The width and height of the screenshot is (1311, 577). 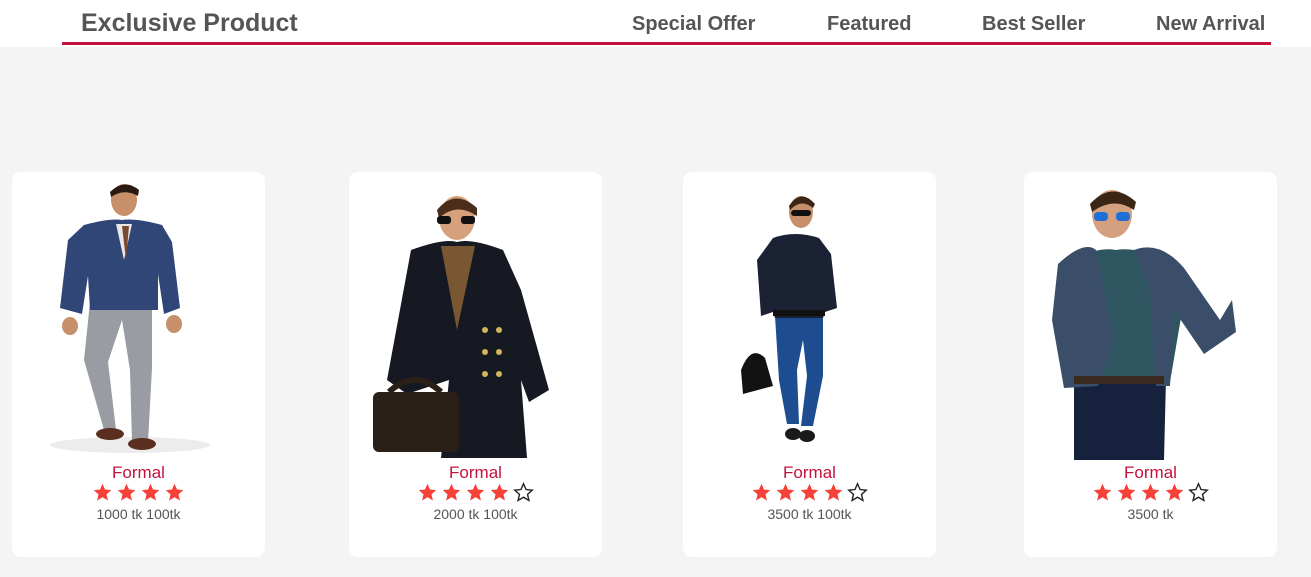 What do you see at coordinates (1033, 24) in the screenshot?
I see `tab-best-seller: Best Seller` at bounding box center [1033, 24].